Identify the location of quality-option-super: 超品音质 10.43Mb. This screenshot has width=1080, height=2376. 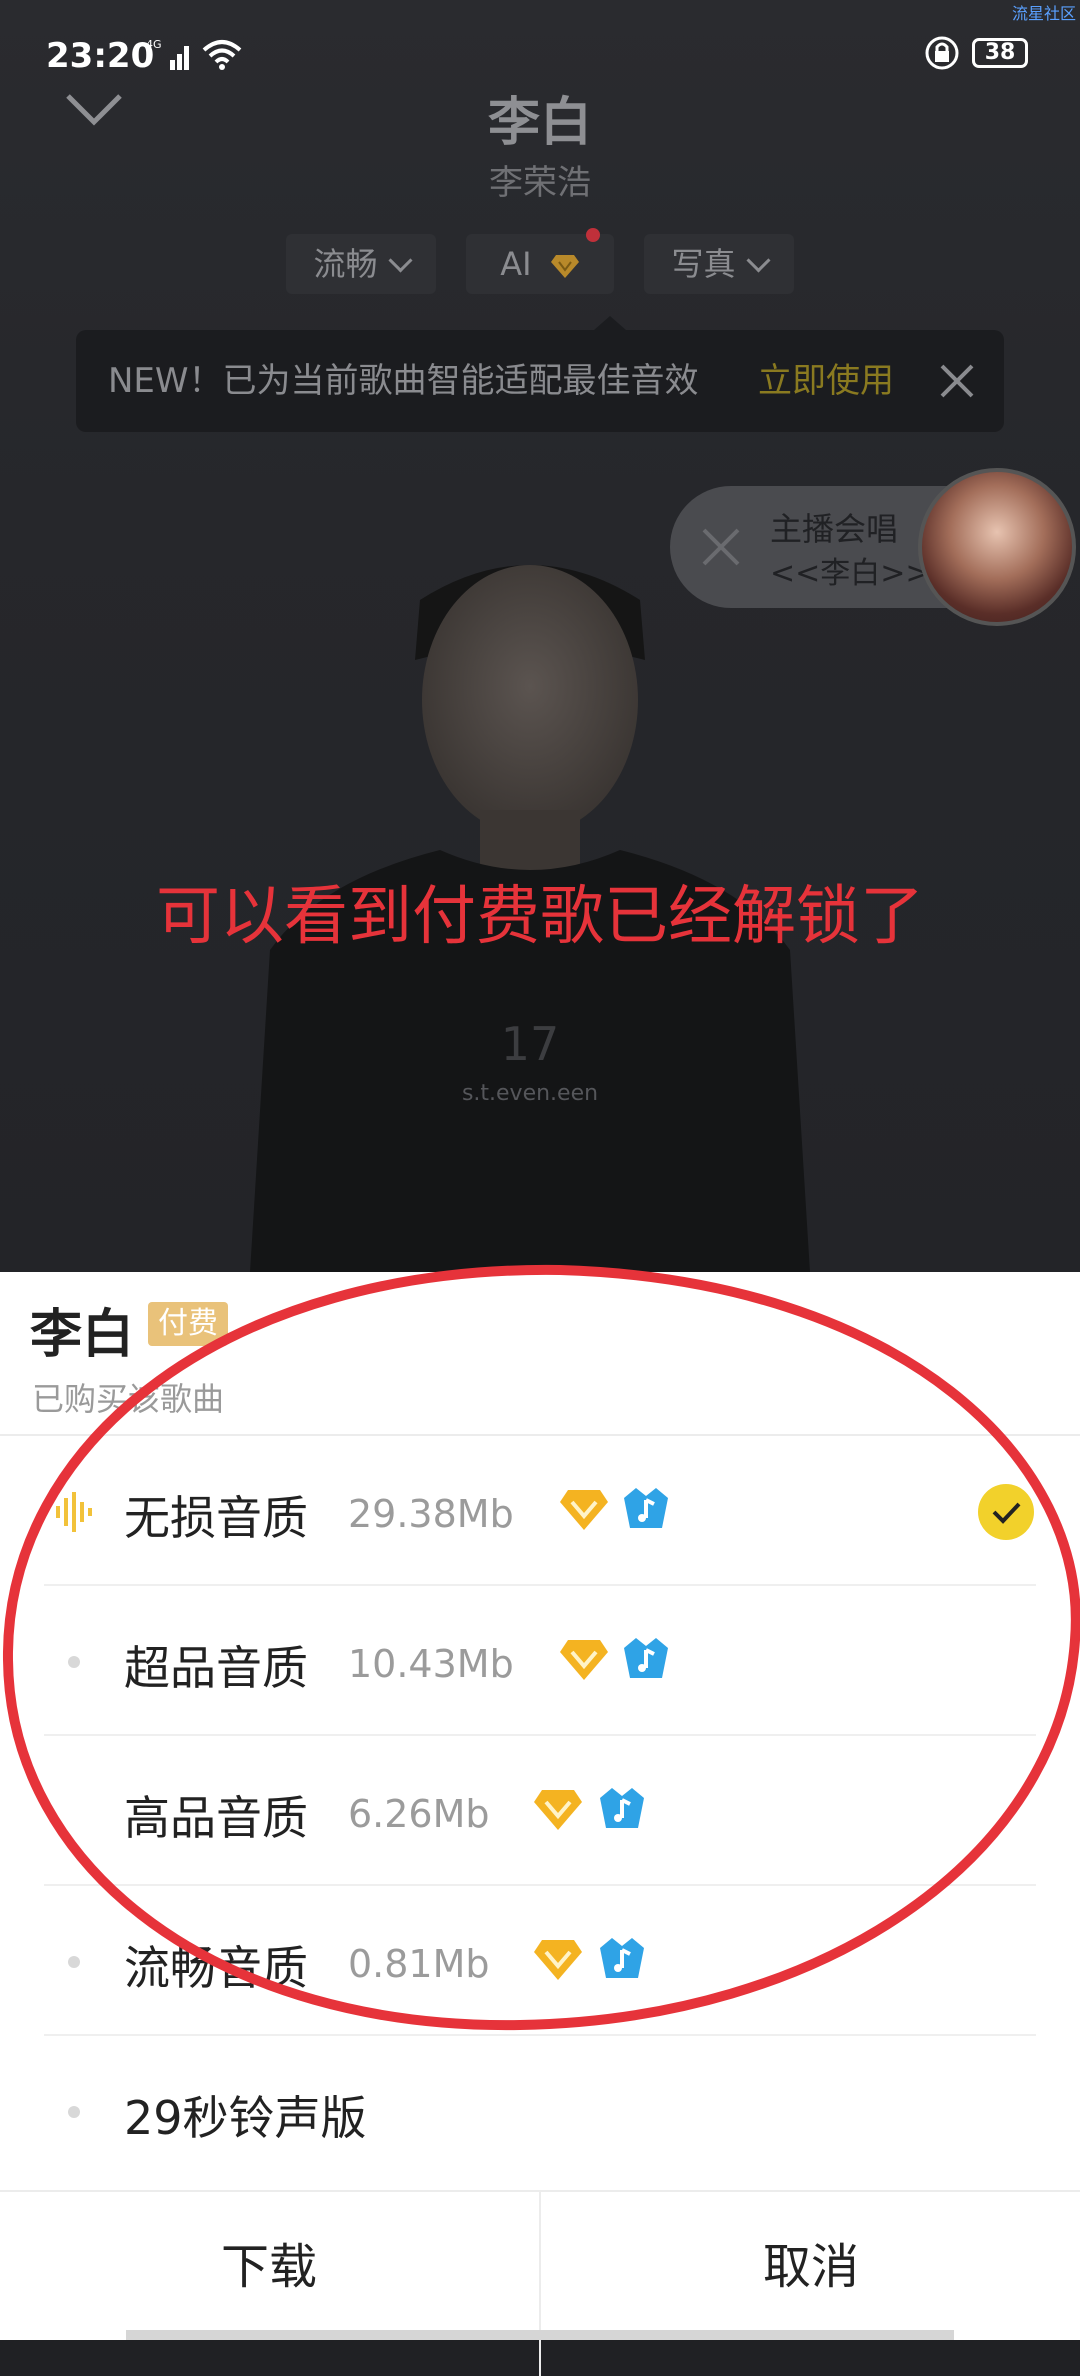
(540, 1661).